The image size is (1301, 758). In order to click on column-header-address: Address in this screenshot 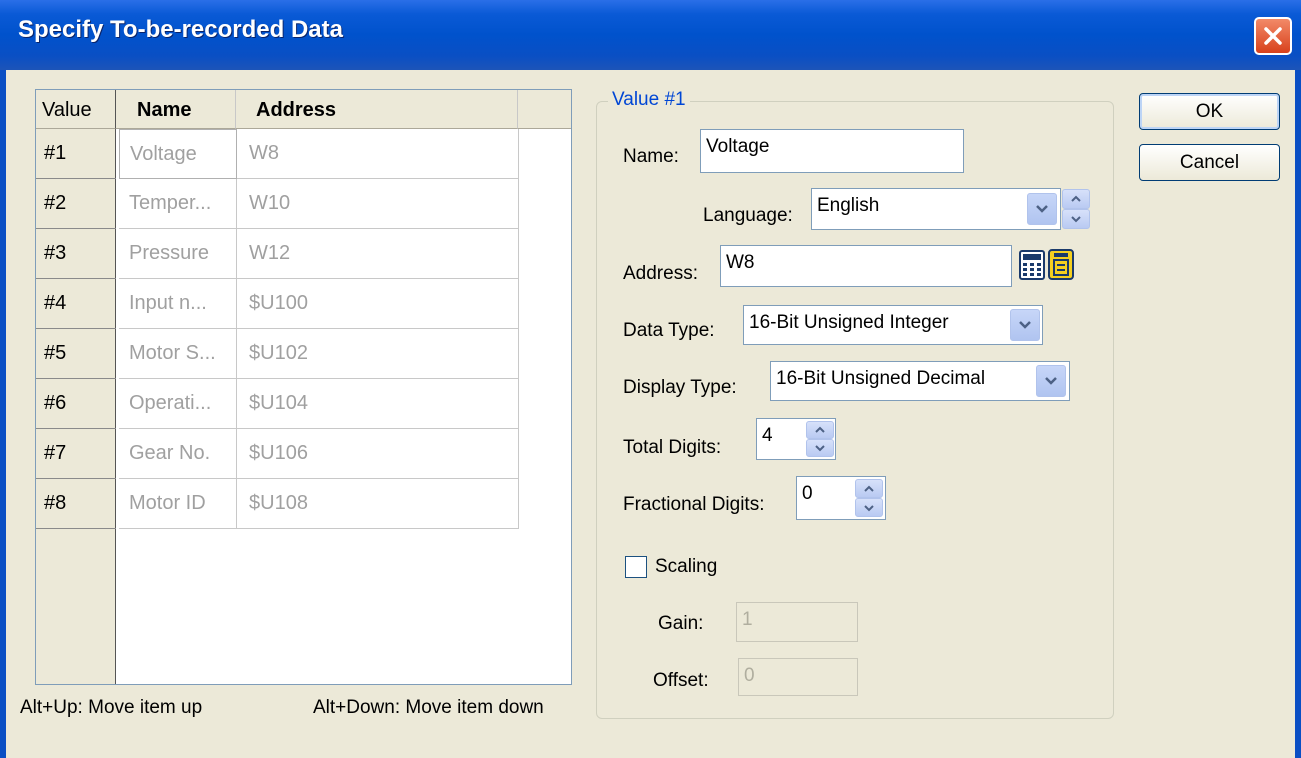, I will do `click(377, 109)`.